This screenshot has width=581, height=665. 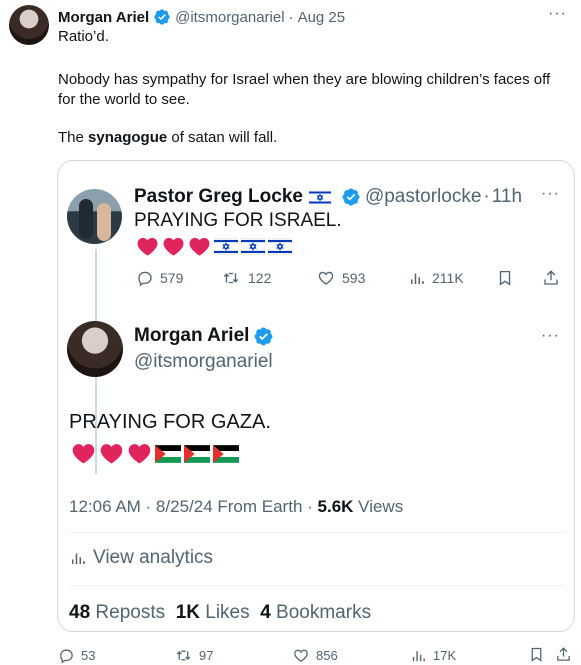 I want to click on views-button: 17K, so click(x=433, y=655).